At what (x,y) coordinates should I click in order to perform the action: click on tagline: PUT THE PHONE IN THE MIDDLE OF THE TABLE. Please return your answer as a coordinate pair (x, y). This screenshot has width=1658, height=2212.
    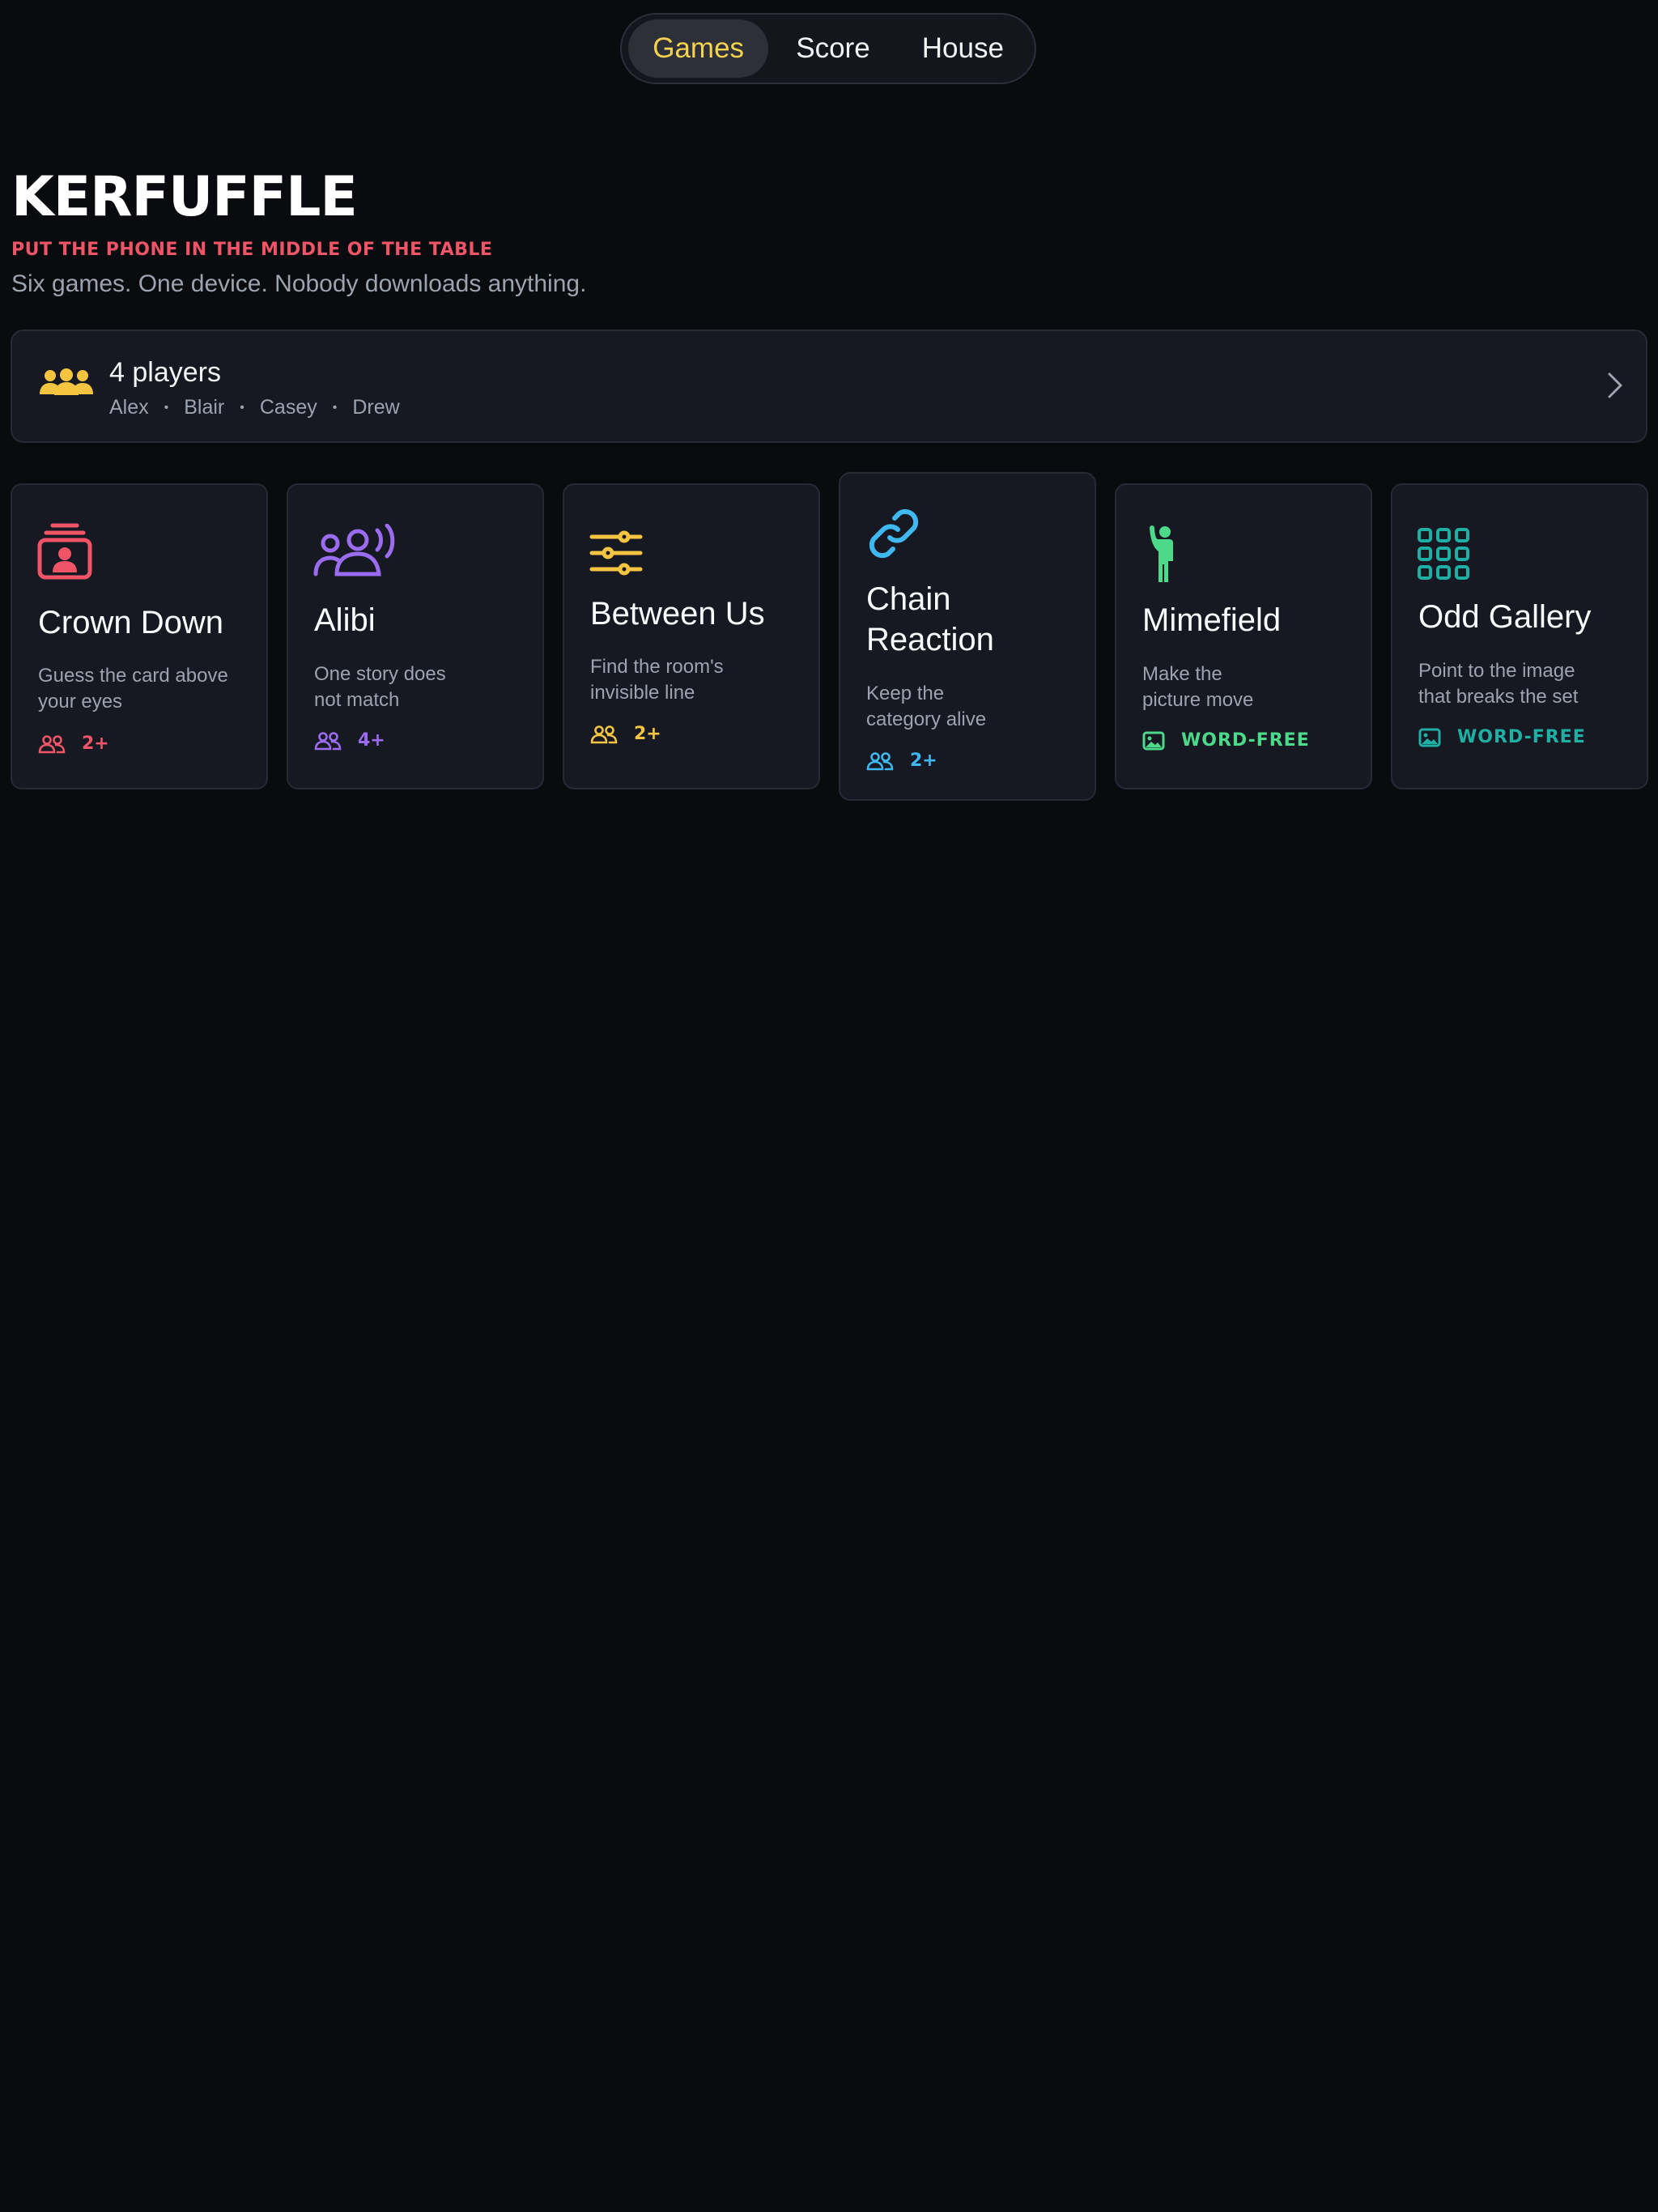
    Looking at the image, I should click on (252, 250).